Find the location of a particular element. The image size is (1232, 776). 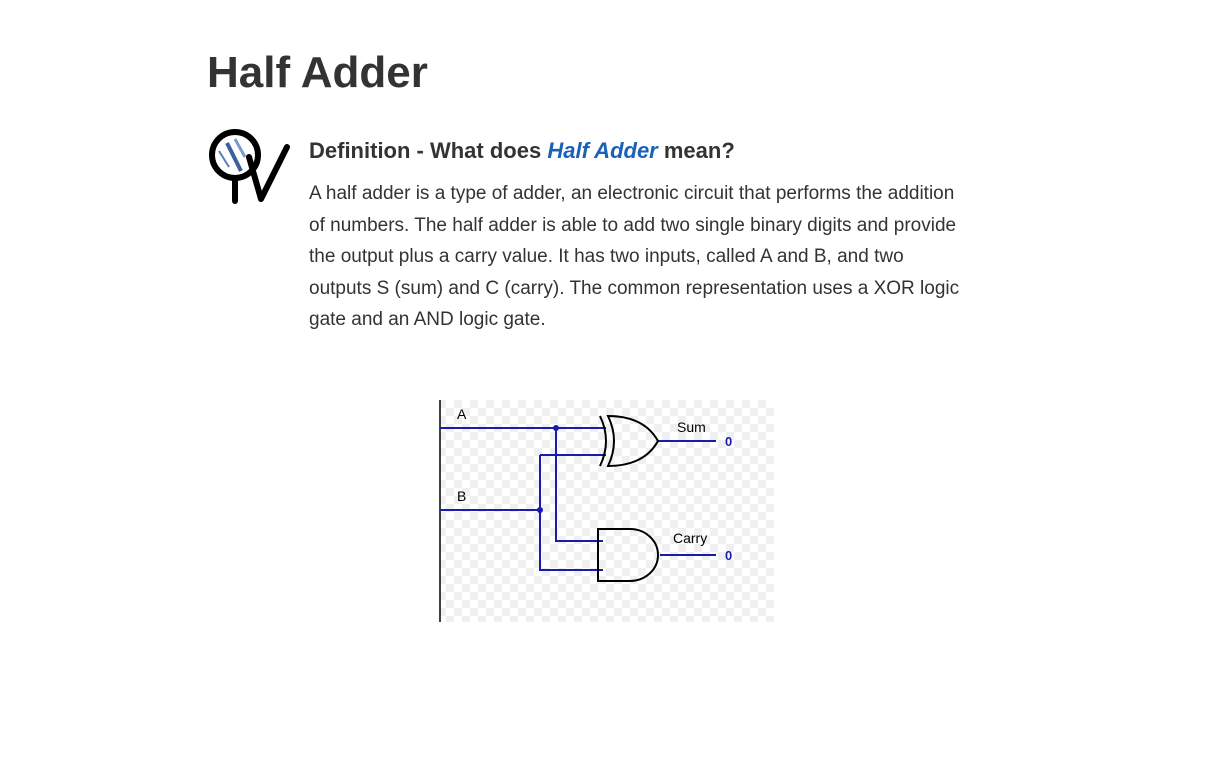

definition-heading-suffix: mean? is located at coordinates (696, 150).